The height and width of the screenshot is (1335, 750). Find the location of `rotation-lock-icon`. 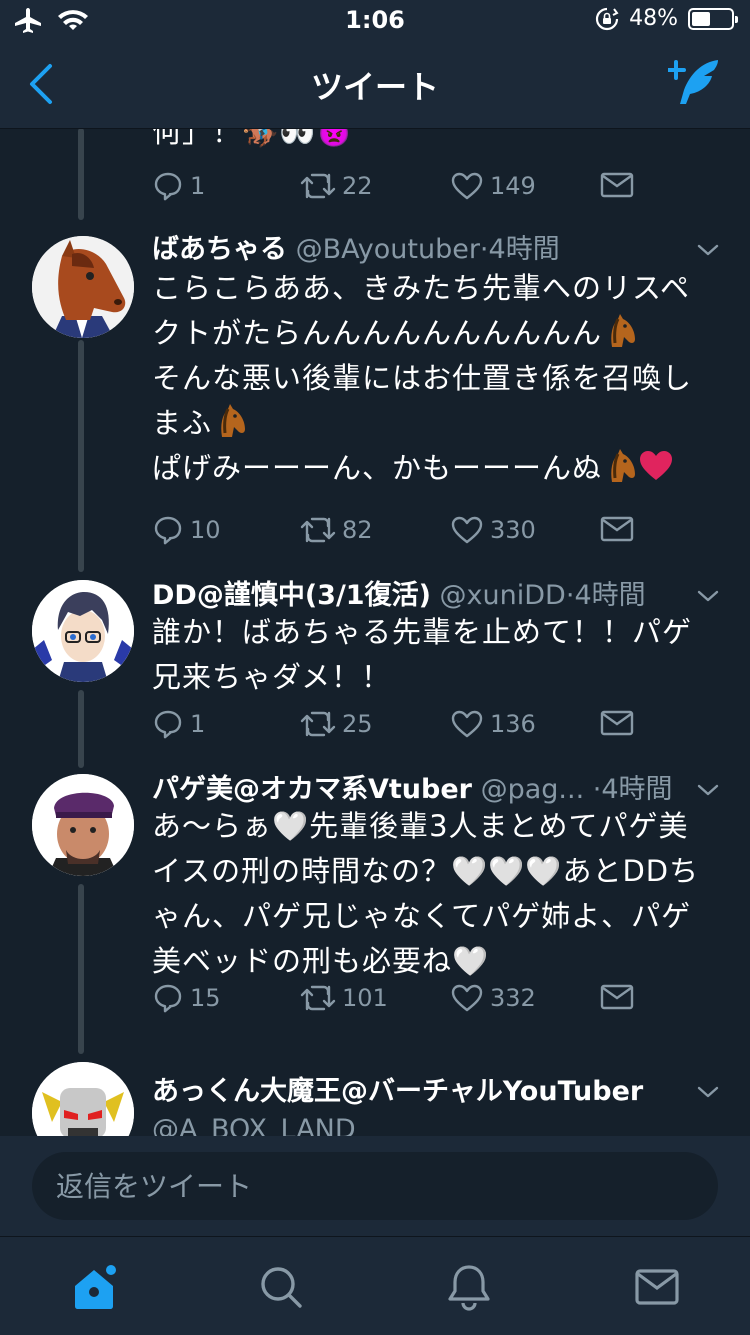

rotation-lock-icon is located at coordinates (607, 18).